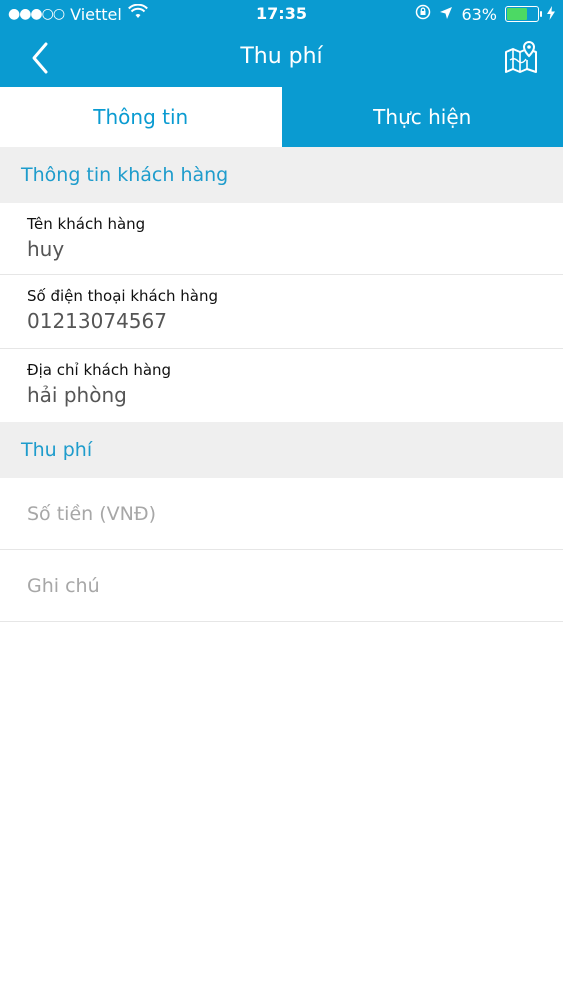  Describe the element at coordinates (422, 117) in the screenshot. I see `tab-execute: Thực hiện` at that location.